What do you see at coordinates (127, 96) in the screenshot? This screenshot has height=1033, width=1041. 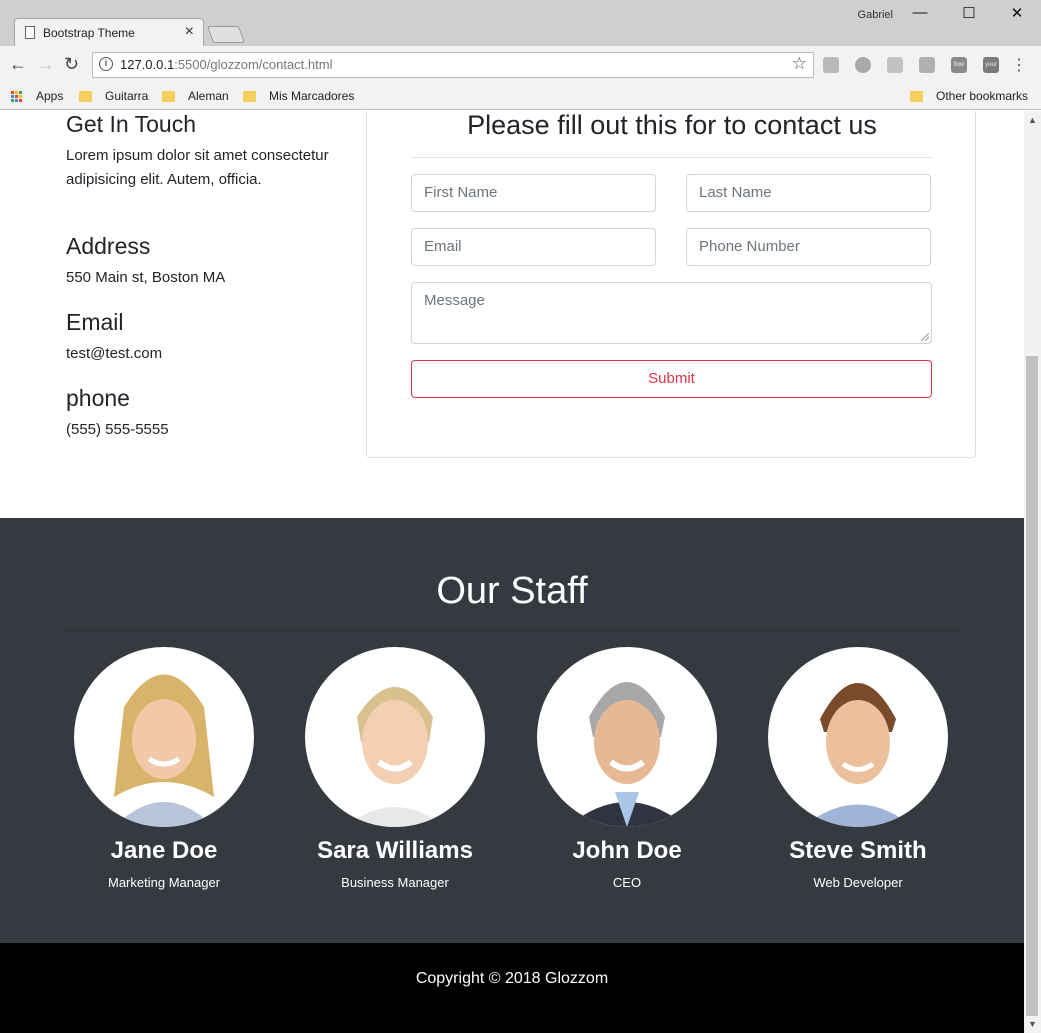 I see `bookmark-label: Guitarra` at bounding box center [127, 96].